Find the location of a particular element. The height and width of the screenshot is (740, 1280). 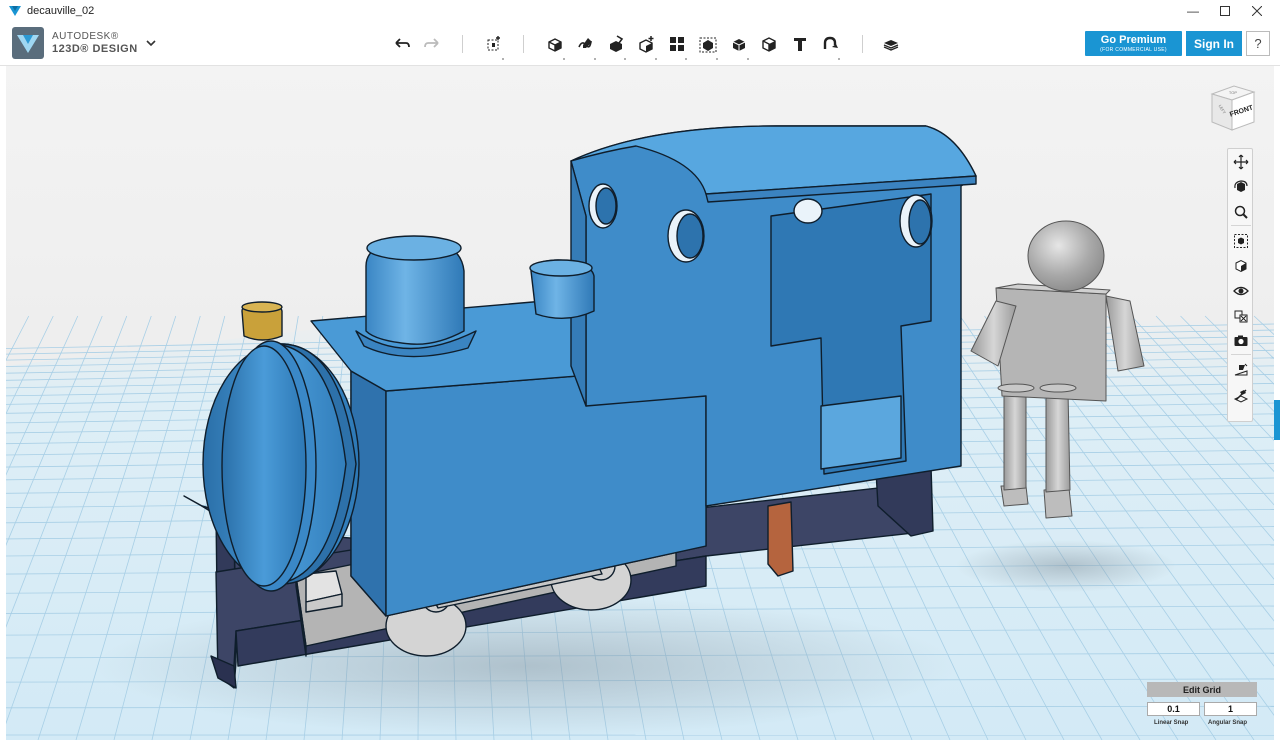

material-button is located at coordinates (891, 44).